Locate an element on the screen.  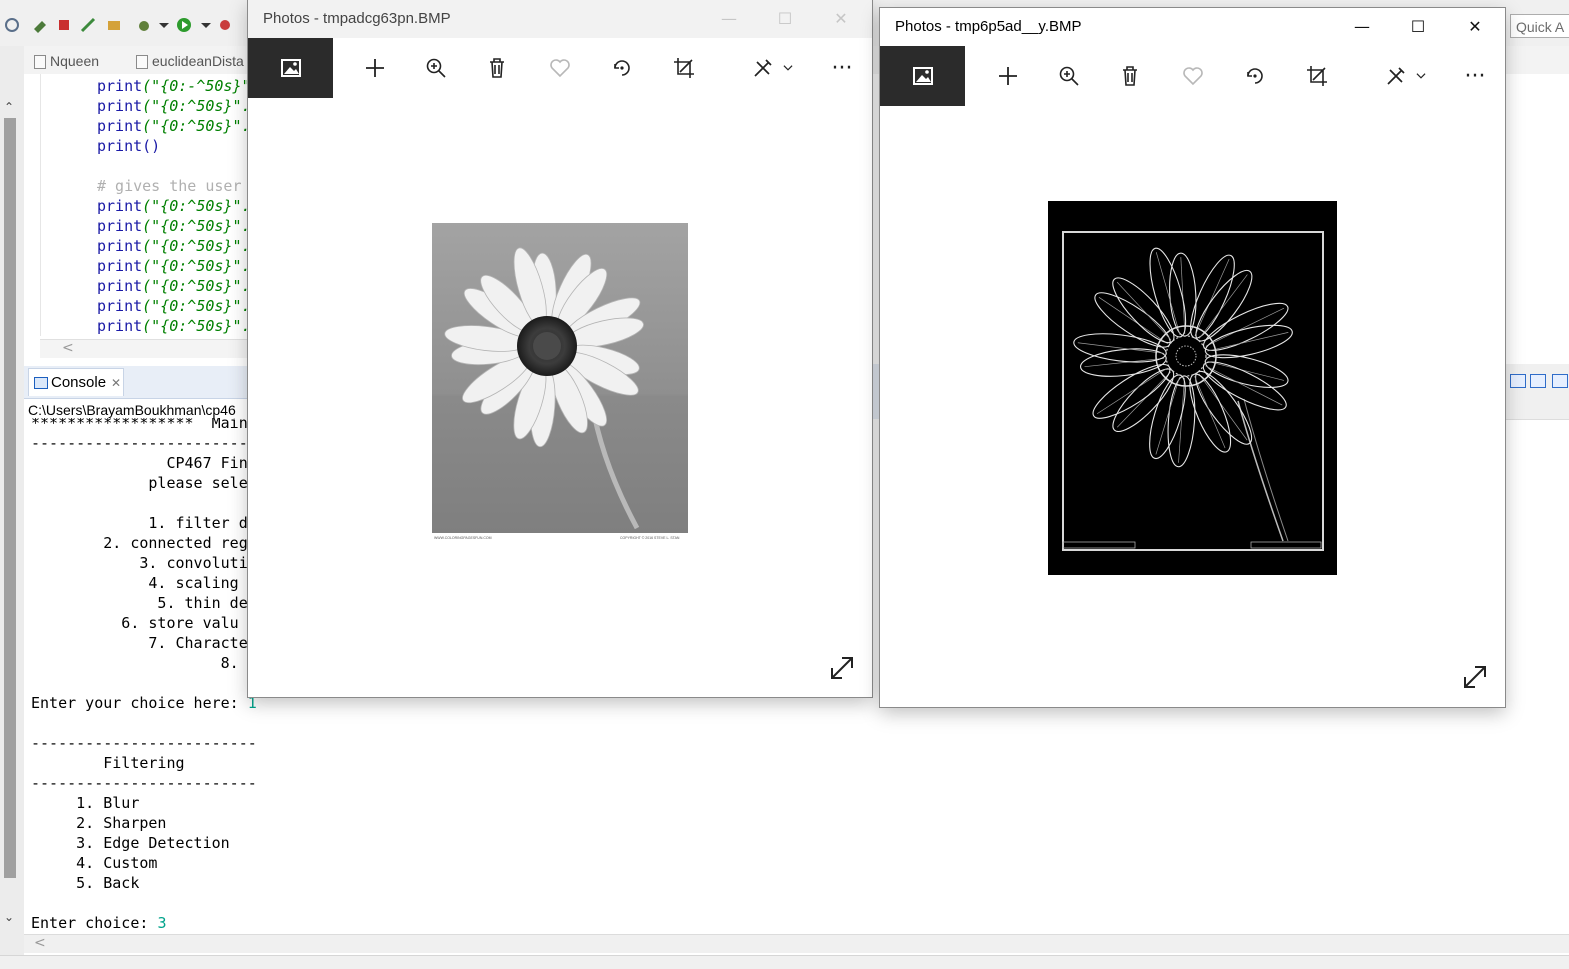
quick-access-input: Quick A is located at coordinates (1539, 26).